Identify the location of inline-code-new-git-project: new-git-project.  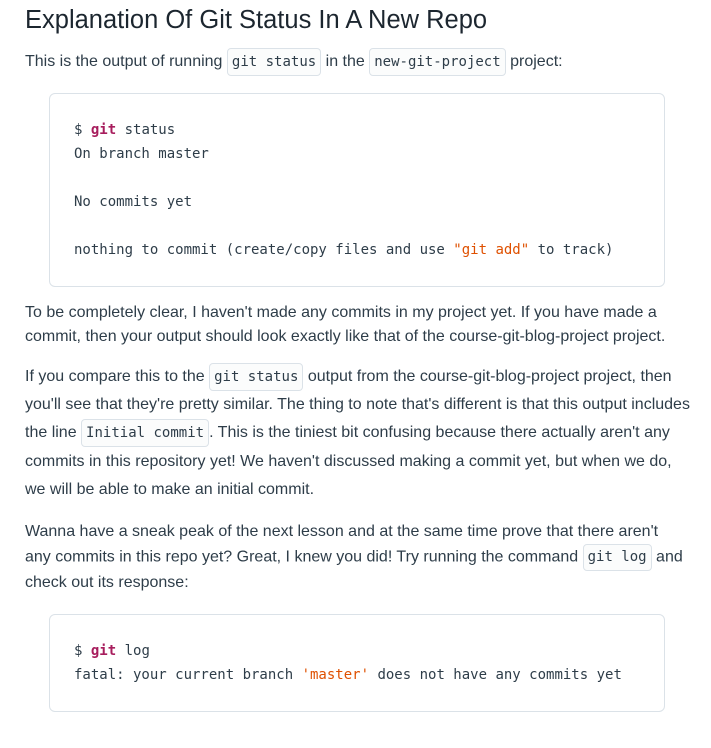
(437, 62).